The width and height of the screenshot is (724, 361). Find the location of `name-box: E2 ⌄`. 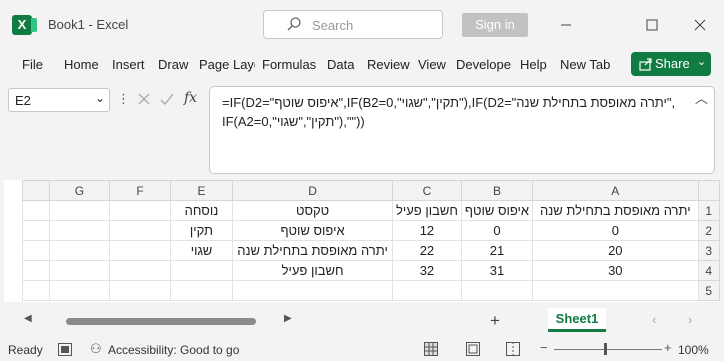

name-box: E2 ⌄ is located at coordinates (59, 100).